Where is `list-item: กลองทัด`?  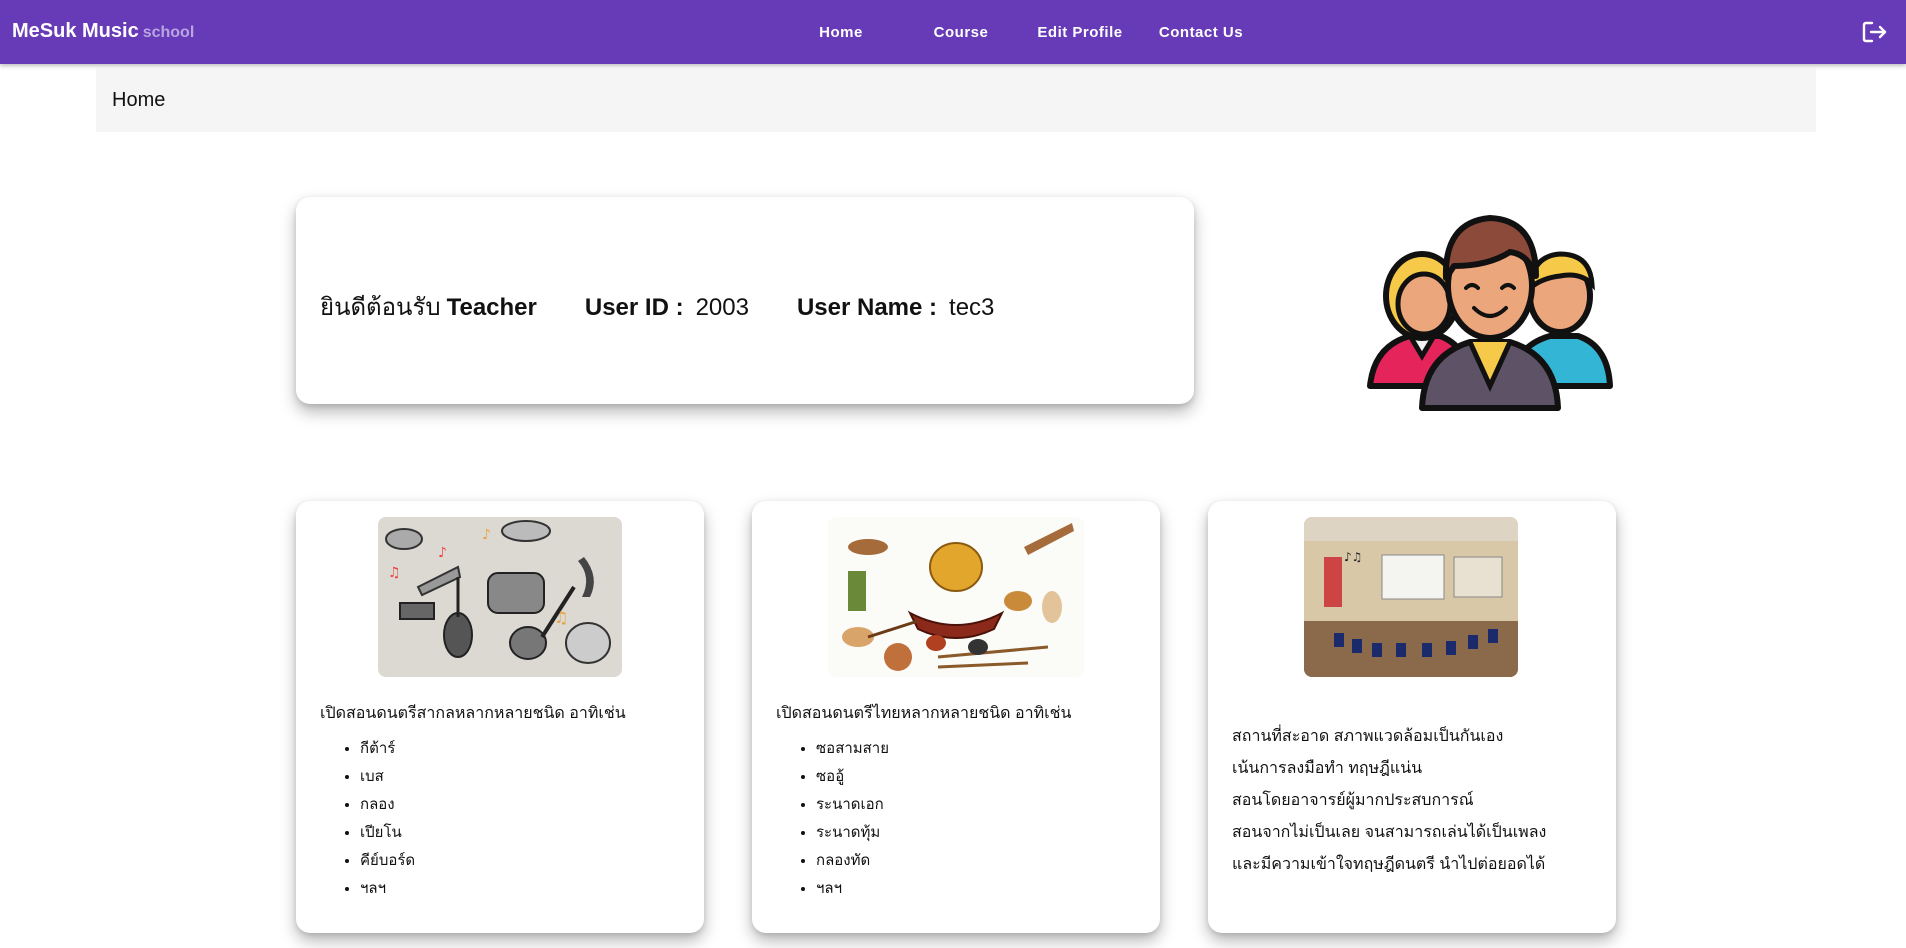
list-item: กลองทัด is located at coordinates (852, 861).